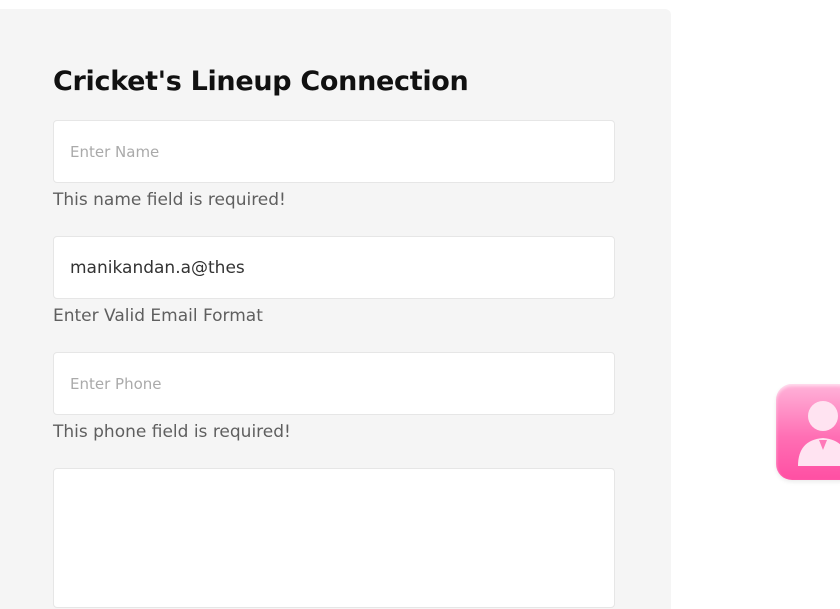  I want to click on email-input, so click(334, 267).